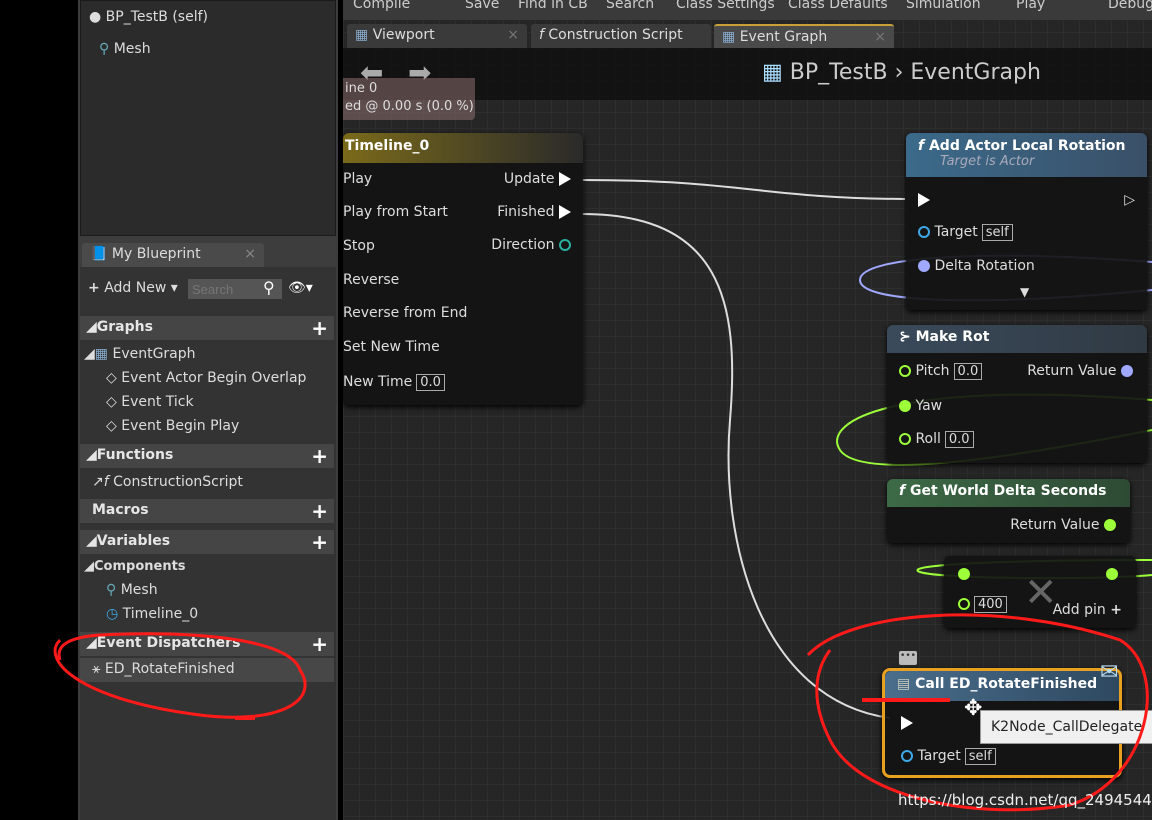  Describe the element at coordinates (1025, 800) in the screenshot. I see `watermark: https://blog.csdn.net/qq_24945449` at that location.